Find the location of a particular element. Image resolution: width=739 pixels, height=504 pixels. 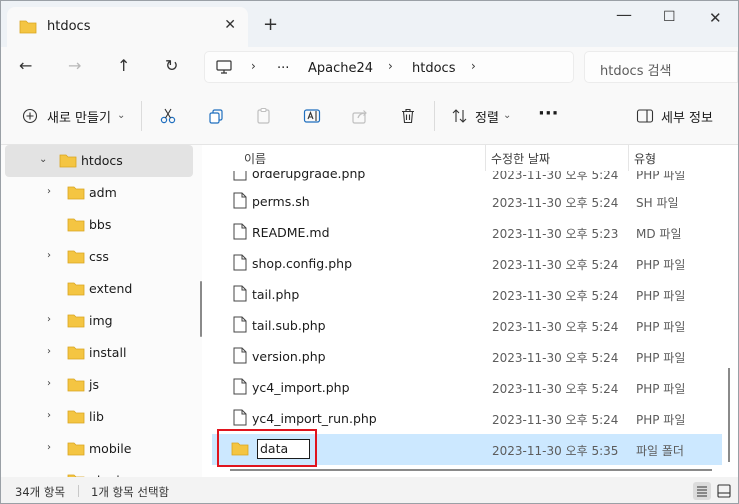

new-button: 새로 만들기 is located at coordinates (79, 116).